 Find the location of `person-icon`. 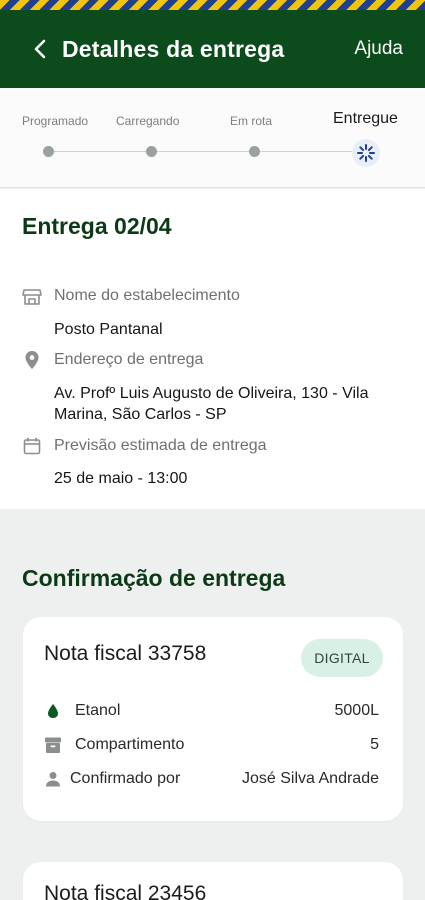

person-icon is located at coordinates (53, 779).